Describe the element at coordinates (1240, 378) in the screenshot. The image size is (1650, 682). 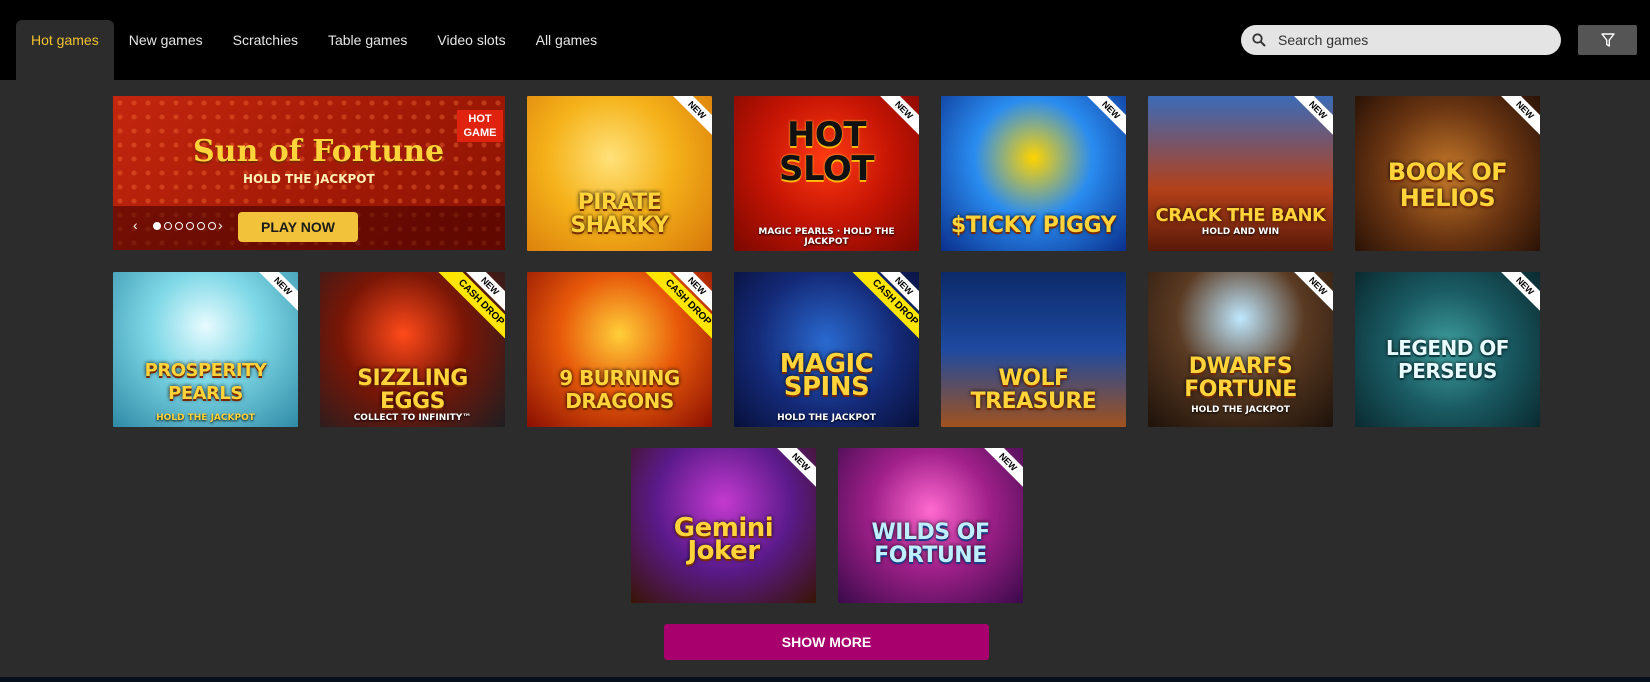
I see `game-title: DWARFS FORTUNE` at that location.